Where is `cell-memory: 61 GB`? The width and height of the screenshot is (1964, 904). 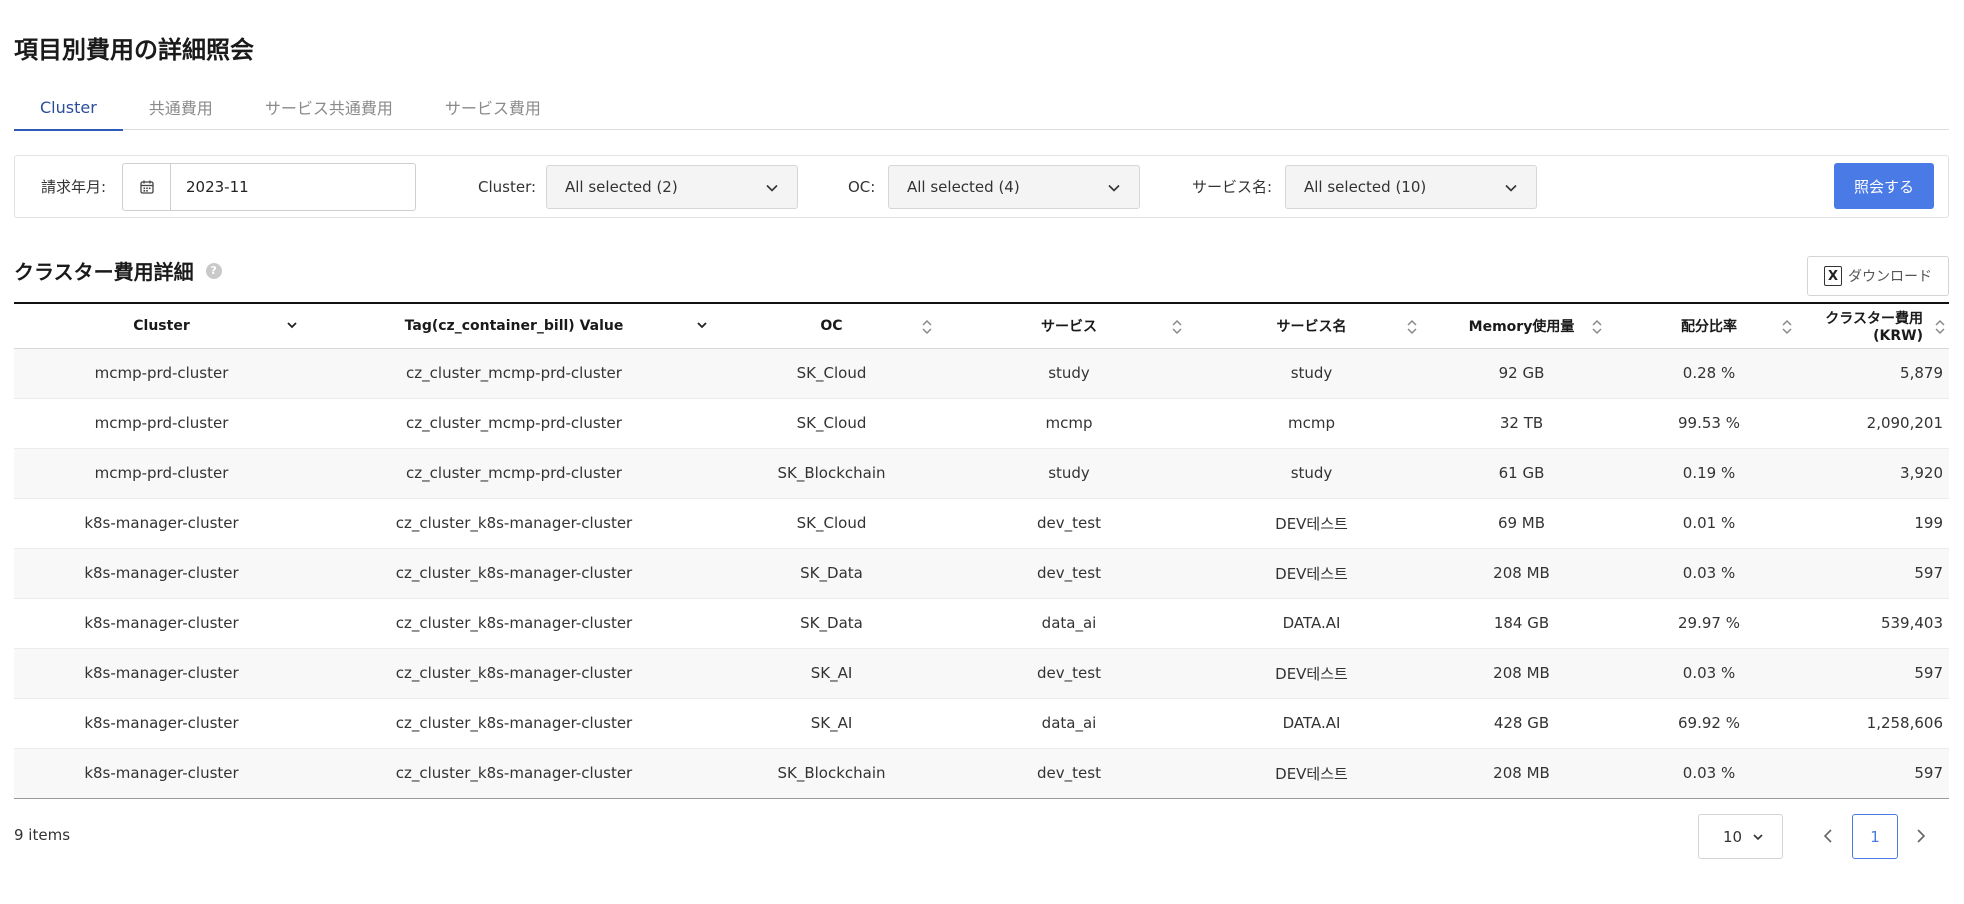
cell-memory: 61 GB is located at coordinates (1521, 473).